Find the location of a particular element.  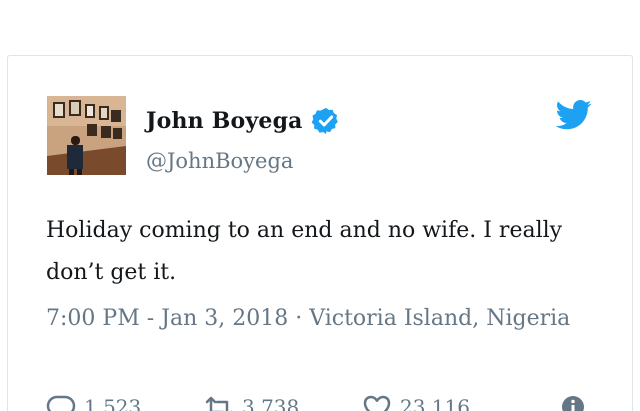

tweet-actions: 1,523 3,738 23,116 is located at coordinates (326, 402).